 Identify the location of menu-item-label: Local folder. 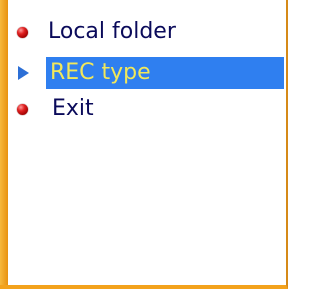
(112, 31).